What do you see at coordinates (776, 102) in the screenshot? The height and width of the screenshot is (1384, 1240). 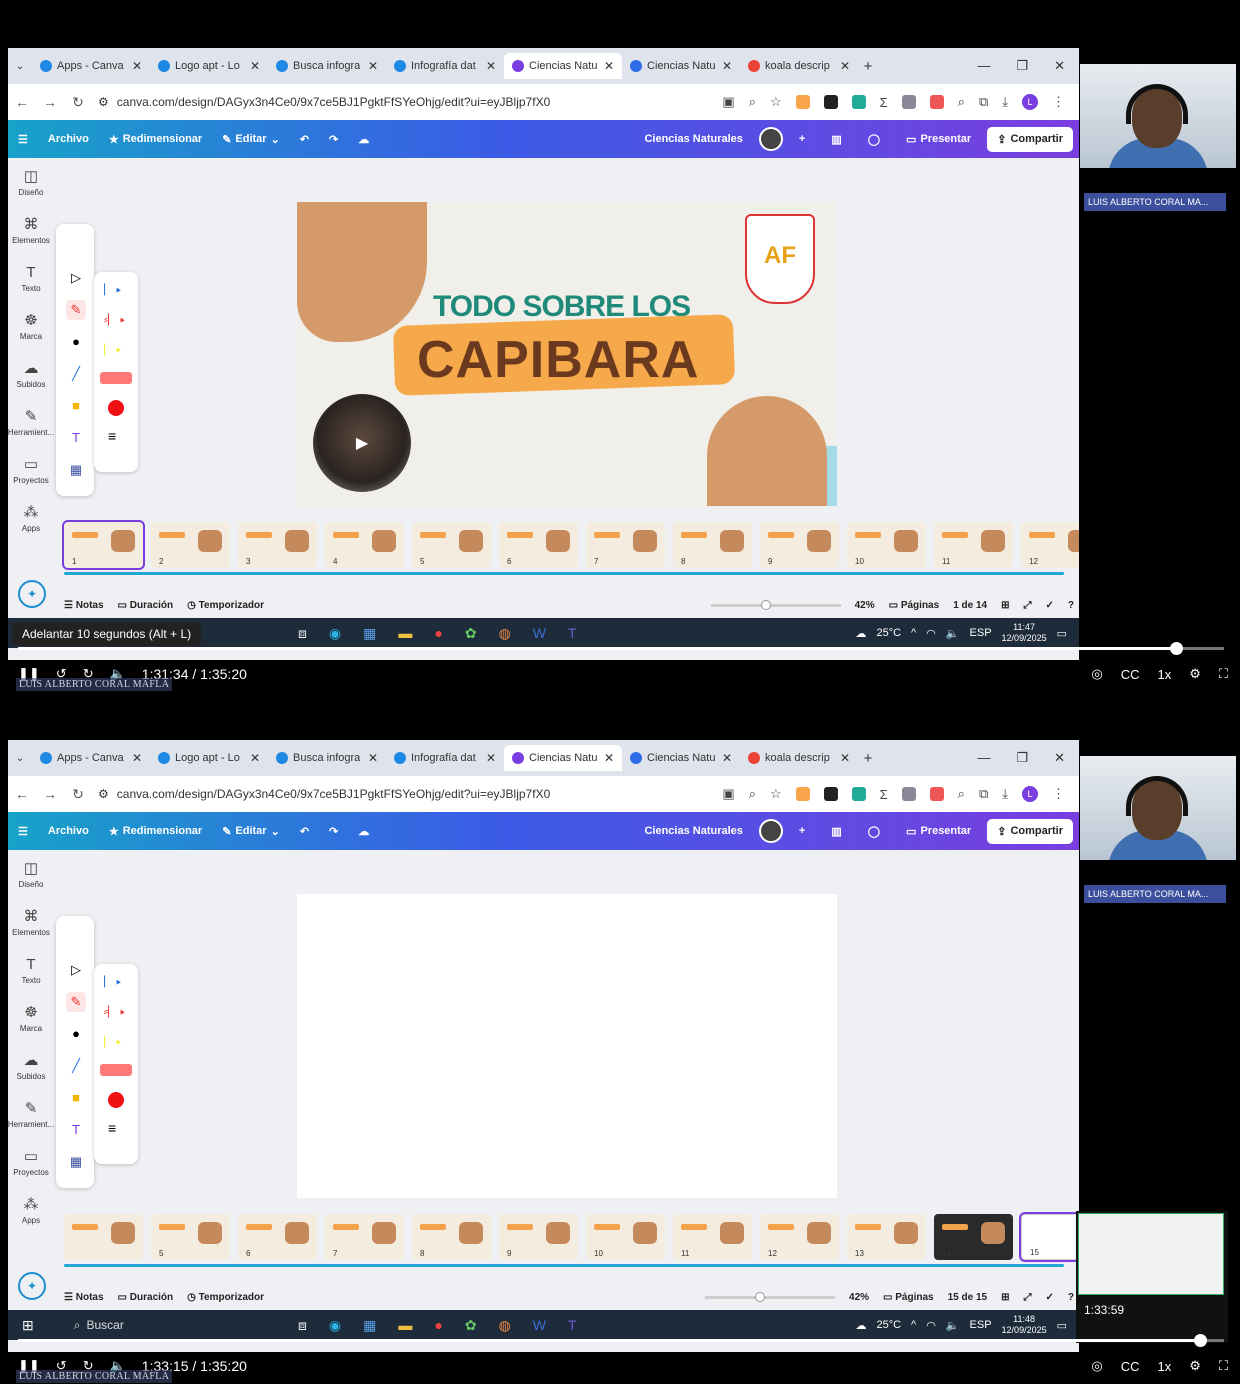 I see `star-icon: ☆` at bounding box center [776, 102].